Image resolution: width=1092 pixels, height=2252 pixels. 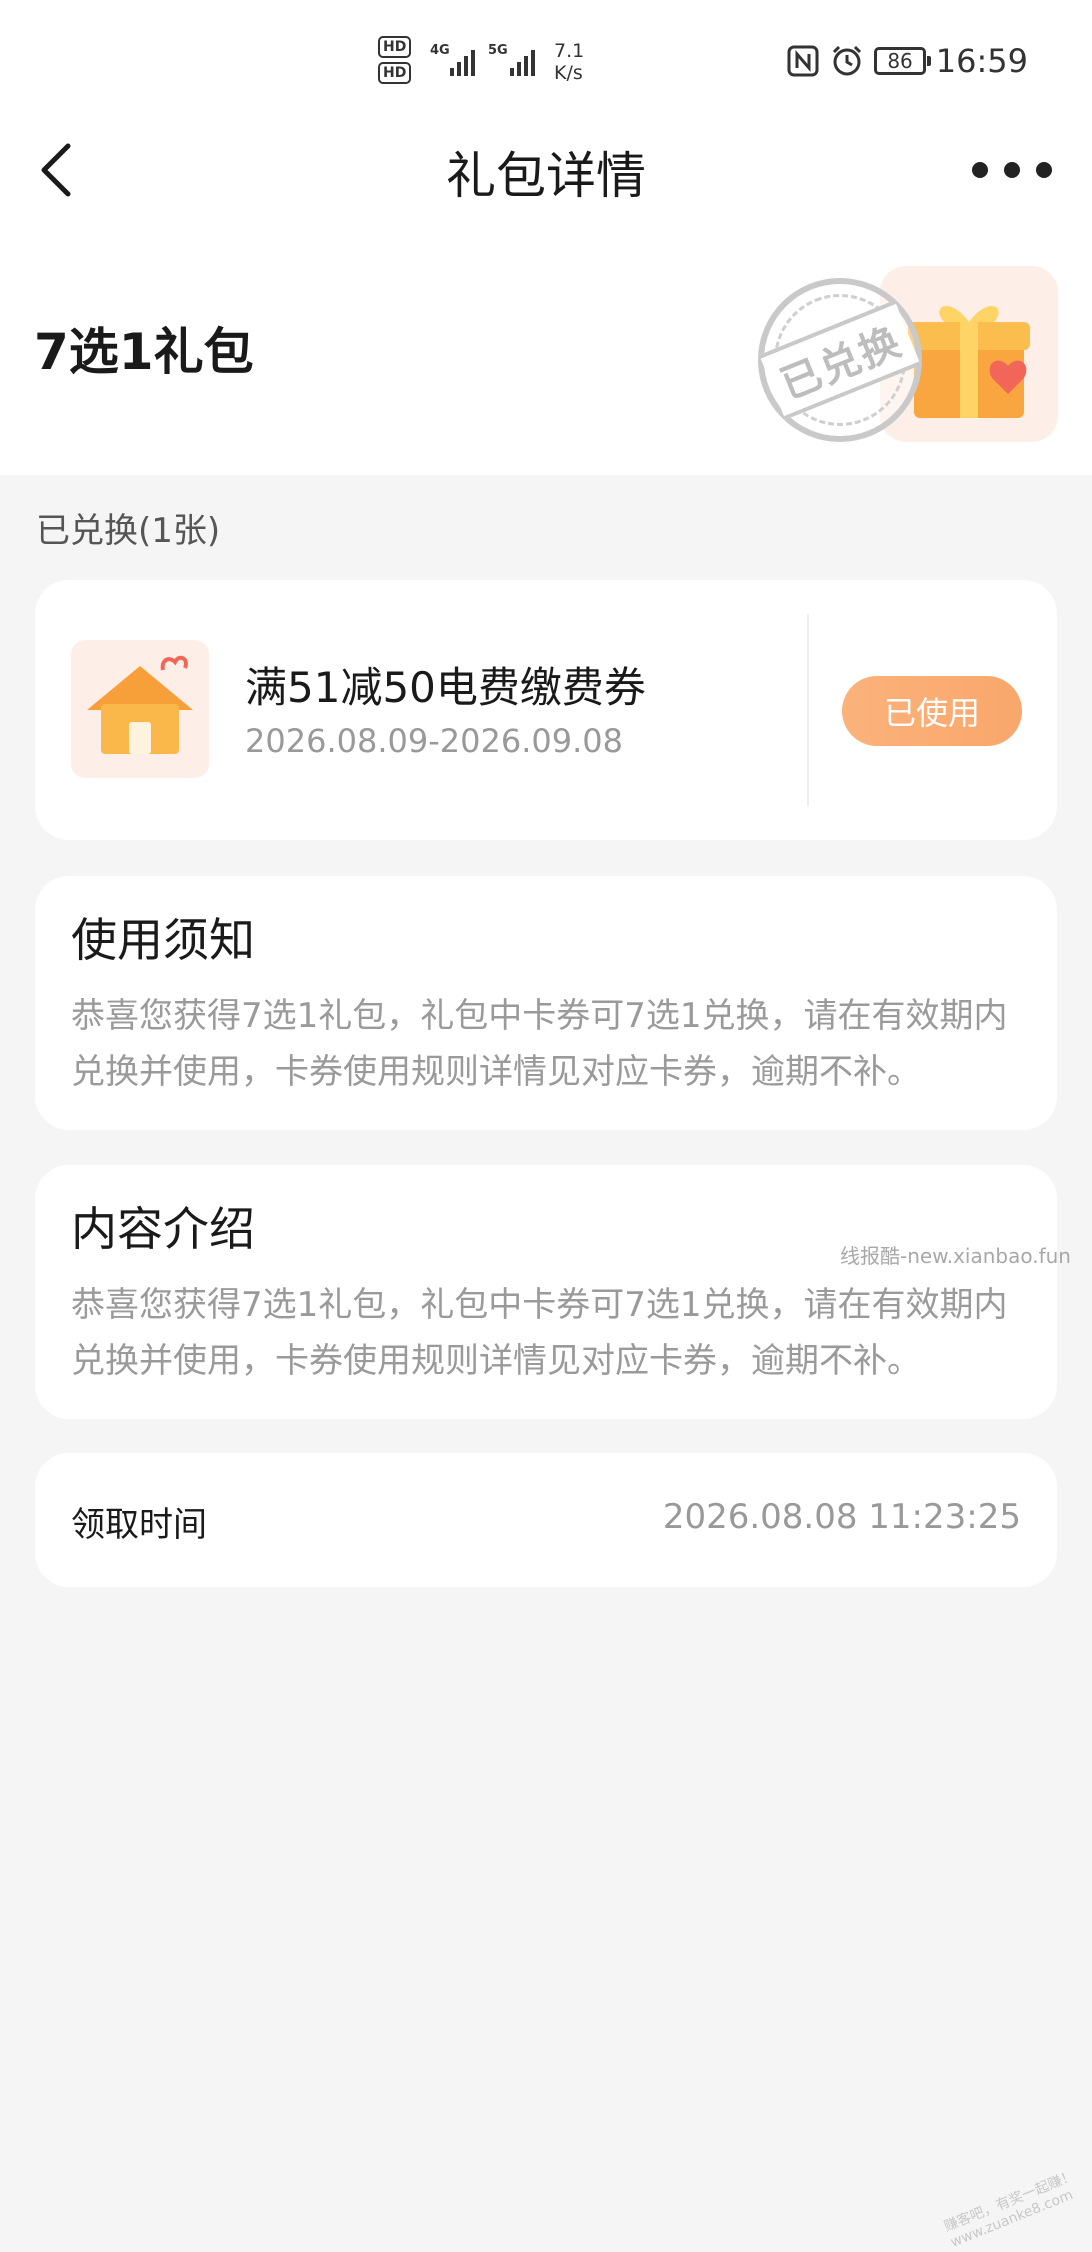 I want to click on speed-value: 7.1, so click(x=569, y=51).